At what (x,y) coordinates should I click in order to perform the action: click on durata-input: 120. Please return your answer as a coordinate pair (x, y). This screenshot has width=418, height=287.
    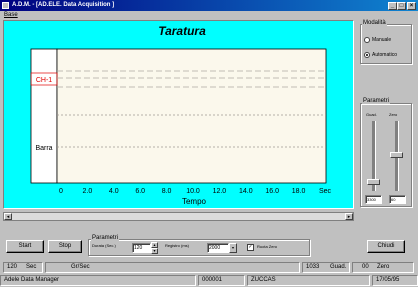
    Looking at the image, I should click on (141, 248).